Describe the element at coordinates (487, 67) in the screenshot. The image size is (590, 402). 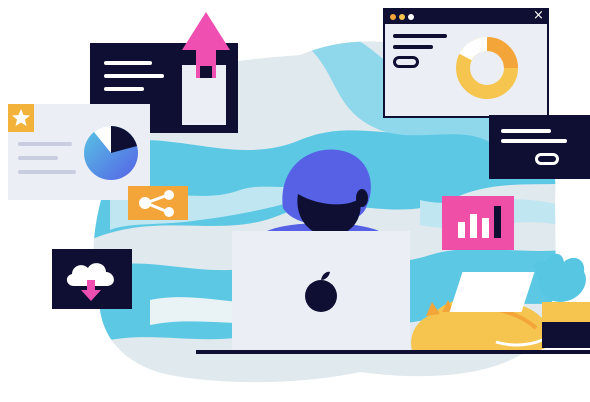
I see `donut-chart-icon` at that location.